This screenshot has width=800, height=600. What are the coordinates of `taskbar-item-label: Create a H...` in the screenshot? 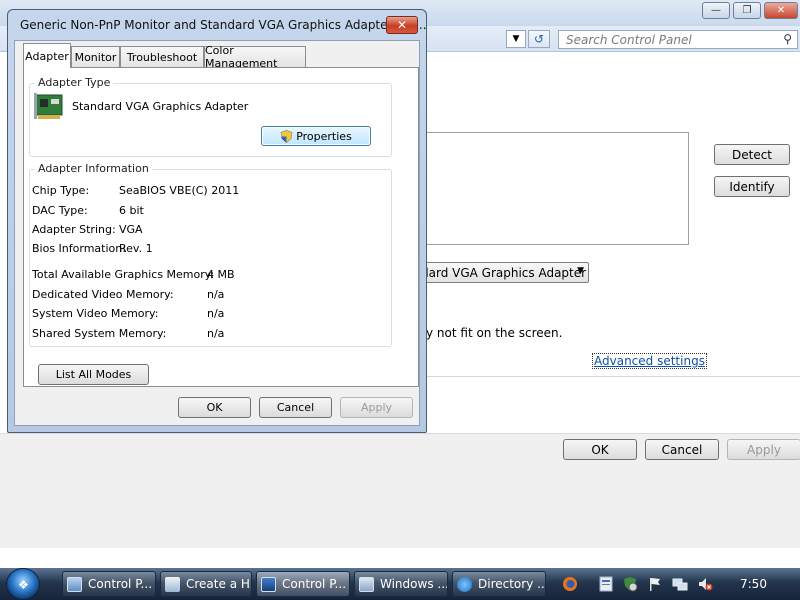 It's located at (218, 584).